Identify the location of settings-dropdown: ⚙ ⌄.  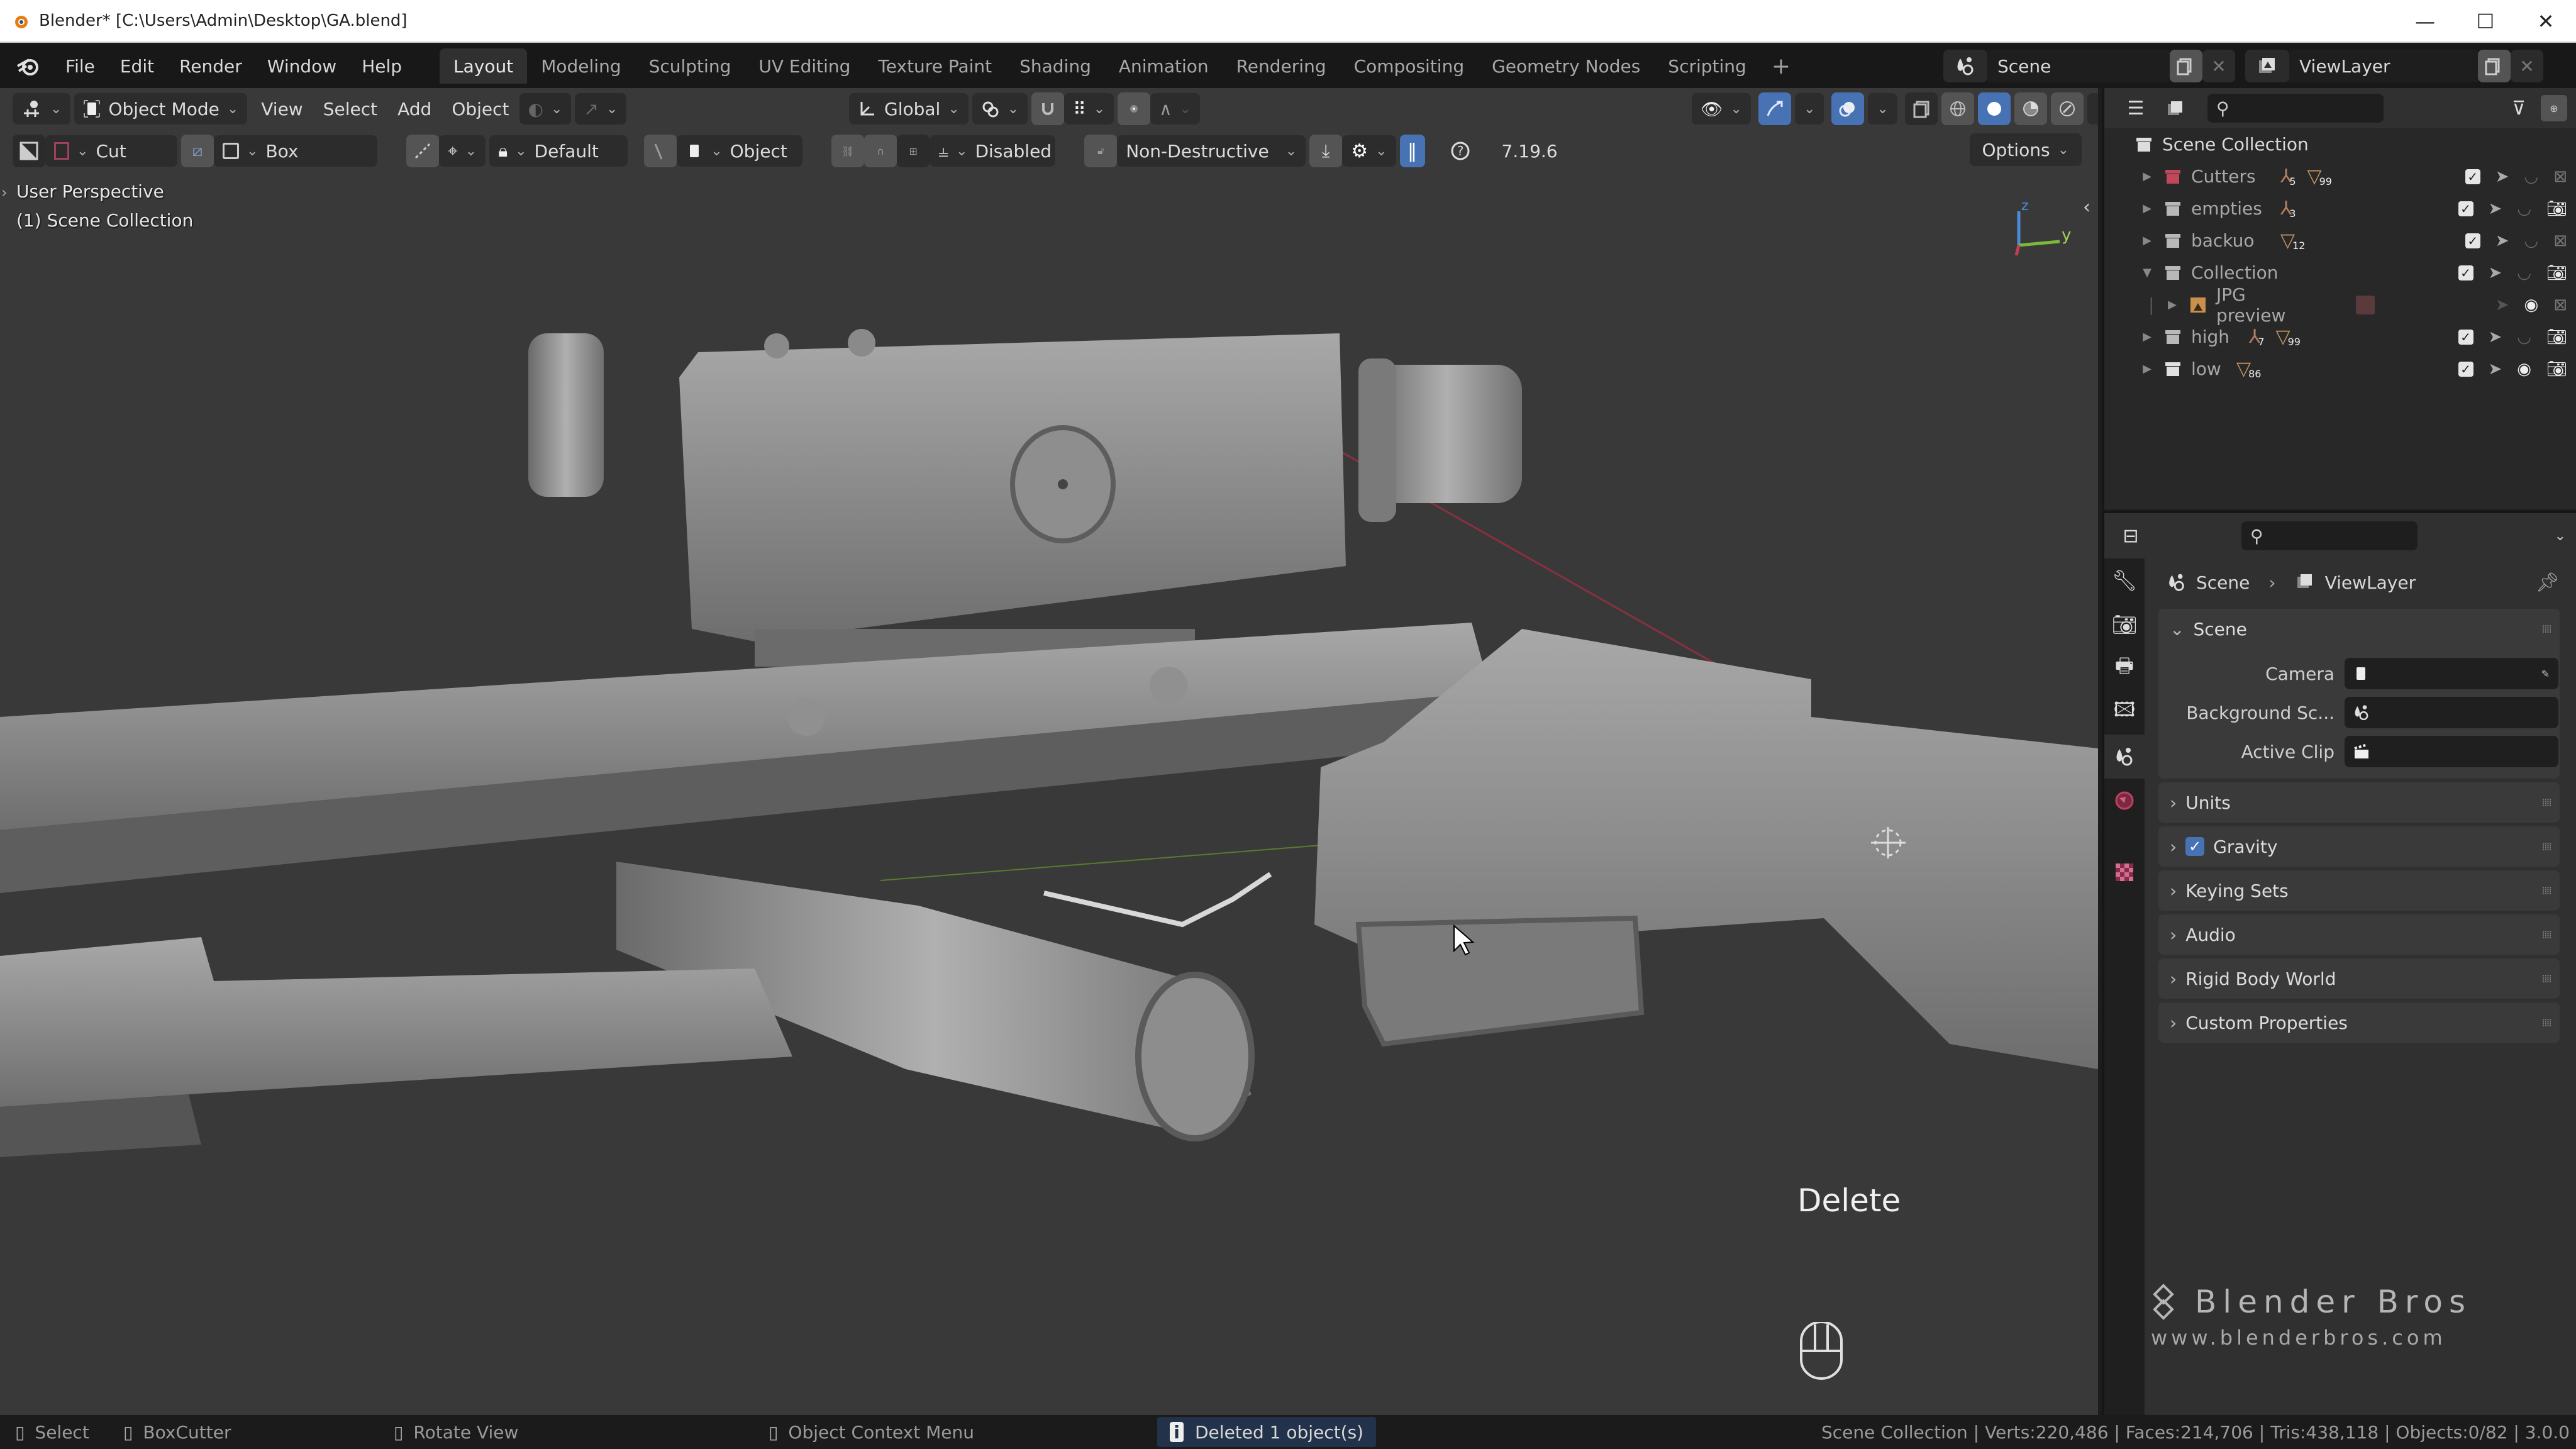
(1369, 151).